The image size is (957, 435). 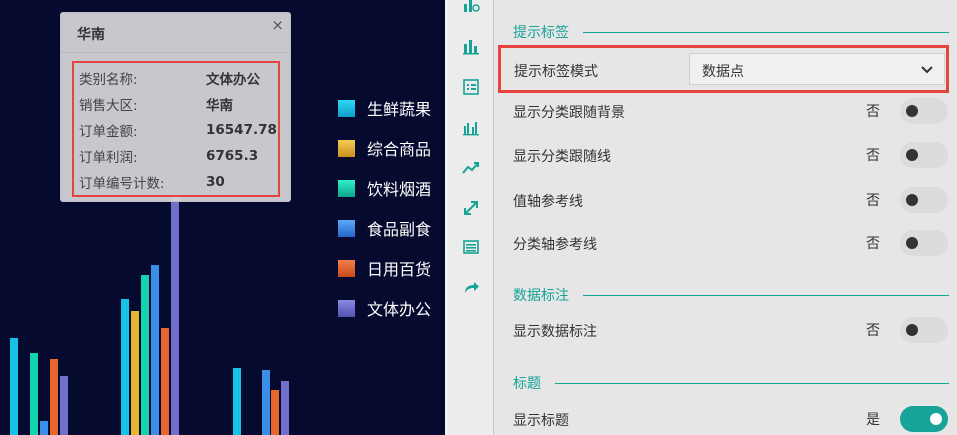 I want to click on tooltip-value: 6765.3, so click(x=232, y=156).